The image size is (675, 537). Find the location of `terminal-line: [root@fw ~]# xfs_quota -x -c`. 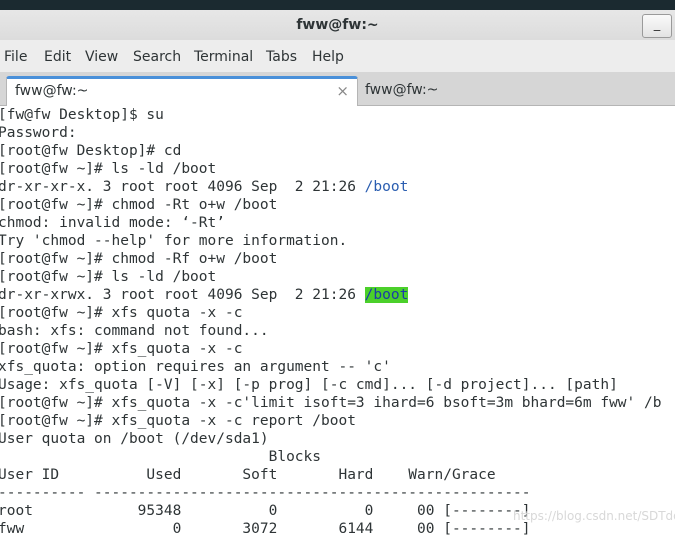

terminal-line: [root@fw ~]# xfs_quota -x -c is located at coordinates (121, 349).